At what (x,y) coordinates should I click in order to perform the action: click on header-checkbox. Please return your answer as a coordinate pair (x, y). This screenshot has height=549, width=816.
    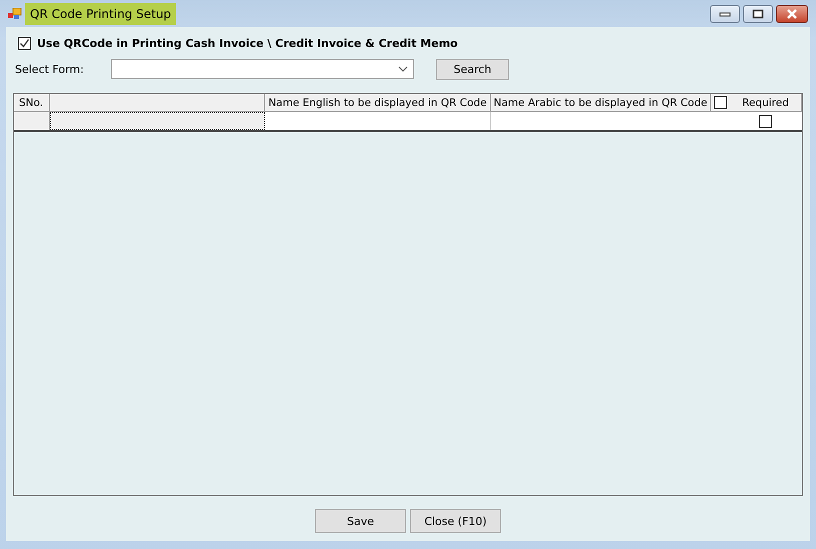
    Looking at the image, I should click on (720, 102).